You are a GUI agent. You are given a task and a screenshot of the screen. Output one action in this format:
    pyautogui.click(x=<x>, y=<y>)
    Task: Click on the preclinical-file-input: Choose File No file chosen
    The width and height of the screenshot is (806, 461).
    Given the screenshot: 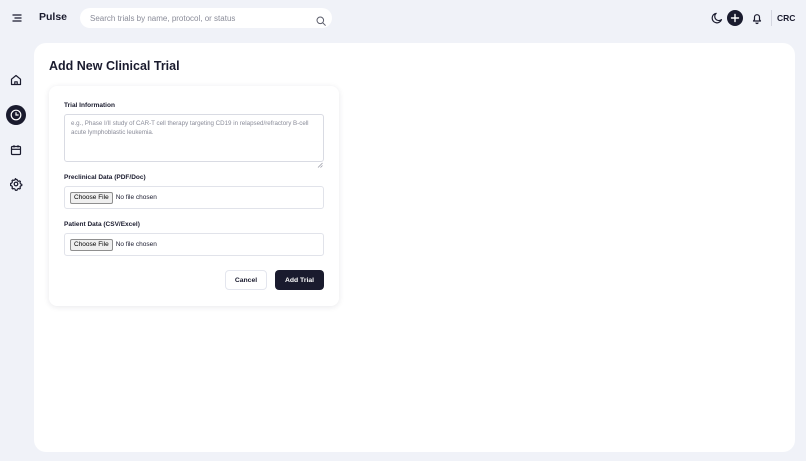 What is the action you would take?
    pyautogui.click(x=194, y=197)
    